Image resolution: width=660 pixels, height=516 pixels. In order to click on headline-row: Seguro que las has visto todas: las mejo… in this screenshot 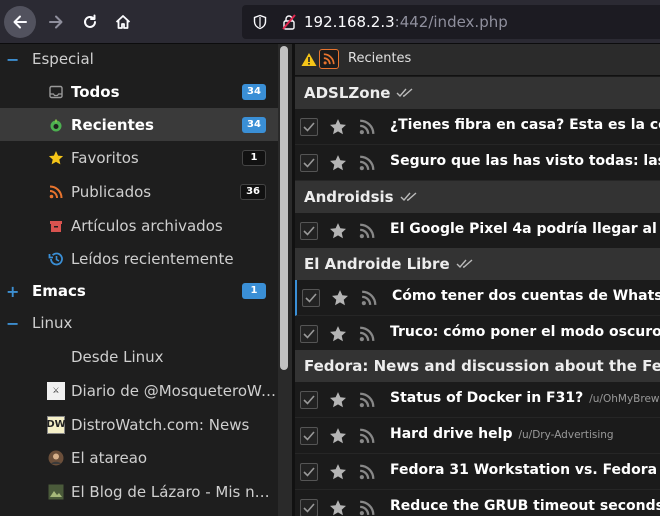, I will do `click(477, 163)`.